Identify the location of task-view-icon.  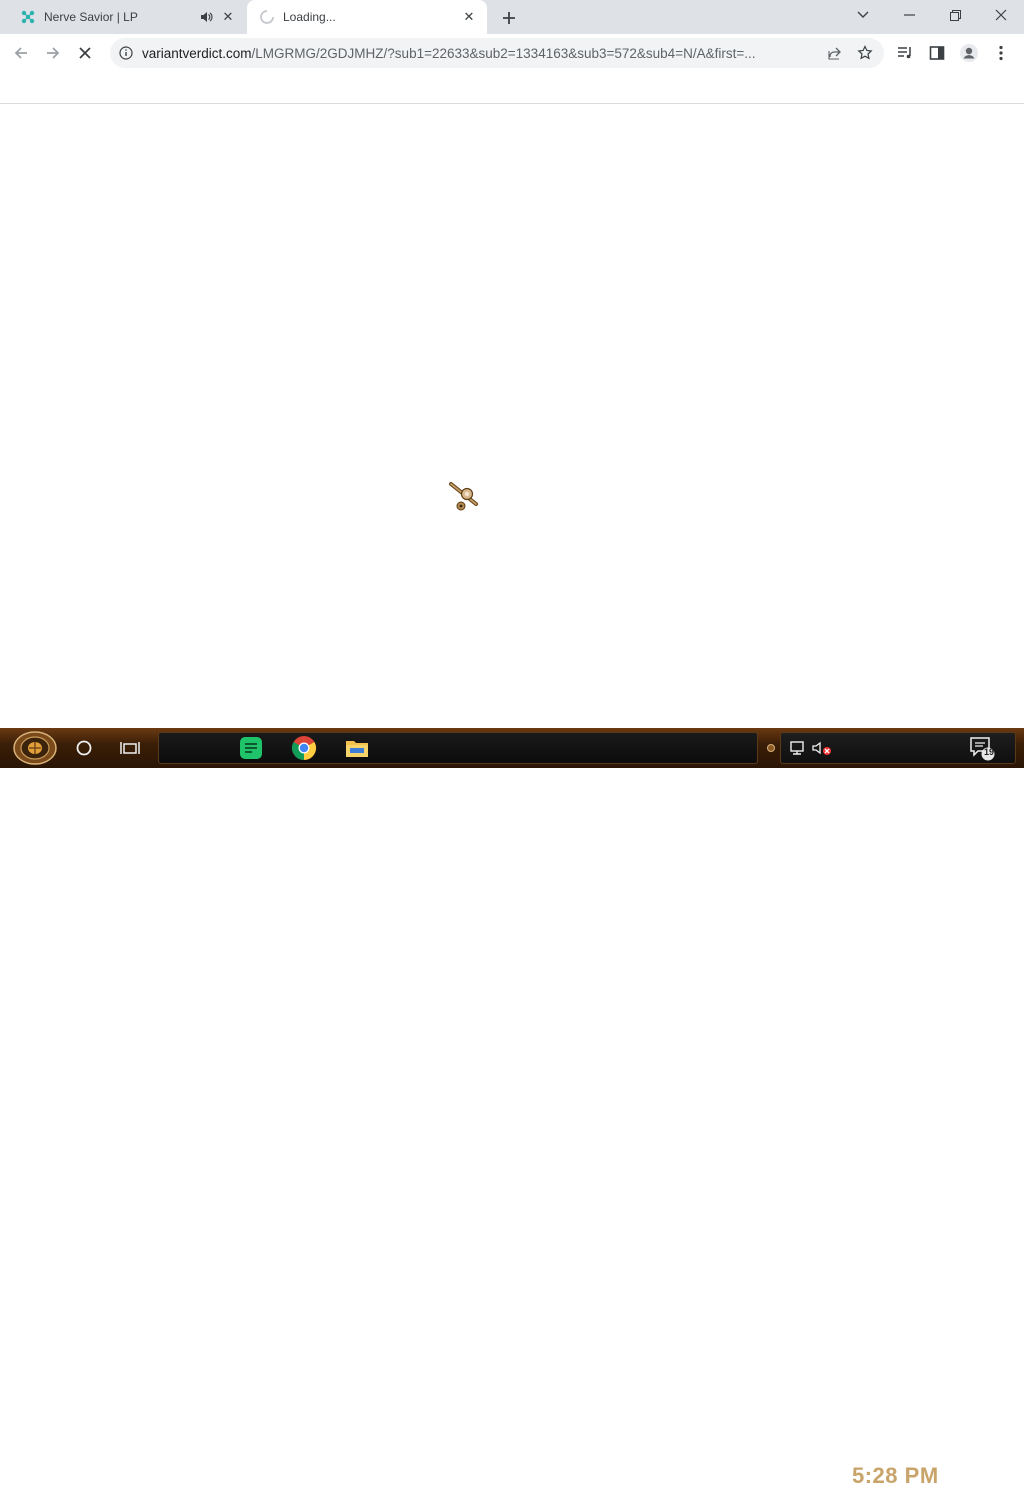
(130, 748).